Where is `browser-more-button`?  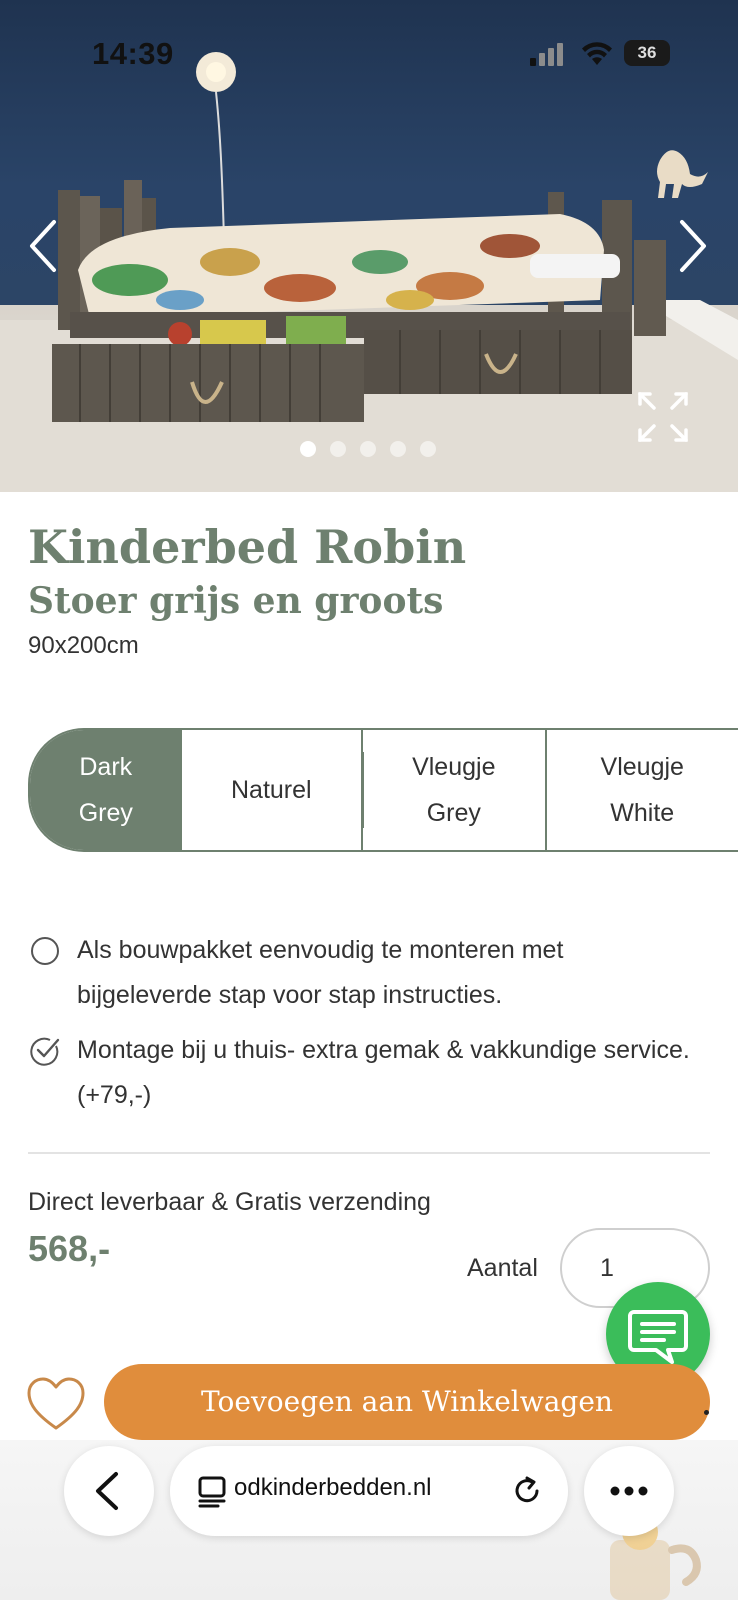
browser-more-button is located at coordinates (629, 1491).